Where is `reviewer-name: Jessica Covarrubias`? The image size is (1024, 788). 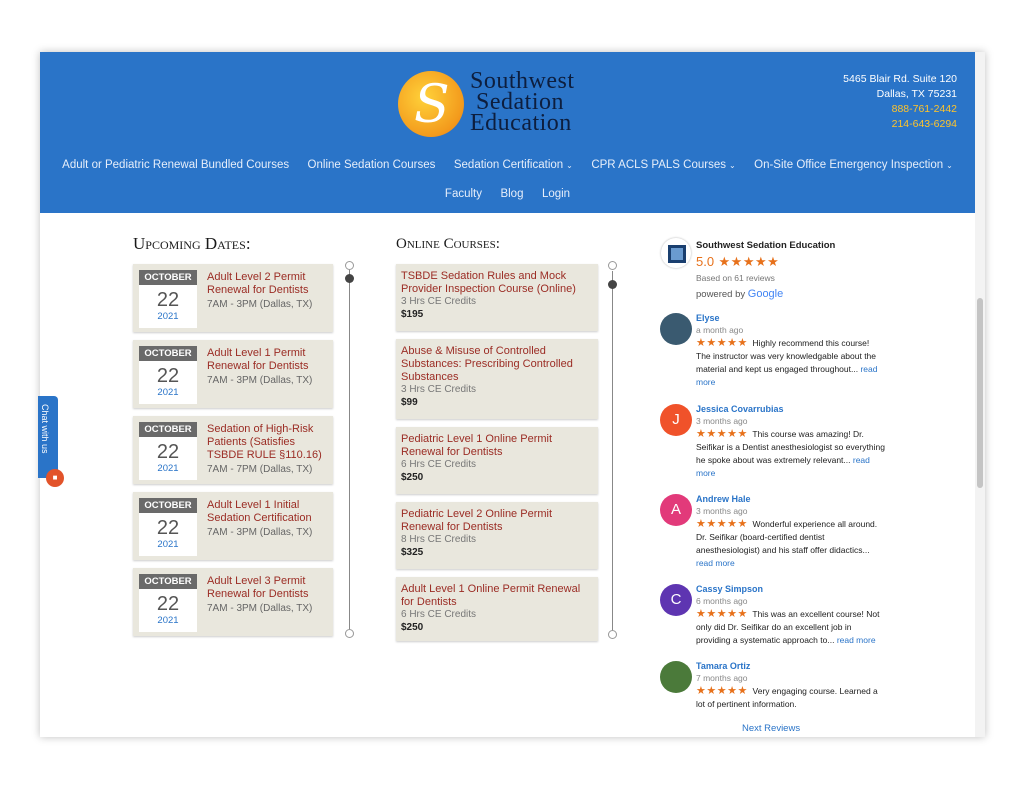
reviewer-name: Jessica Covarrubias is located at coordinates (791, 409).